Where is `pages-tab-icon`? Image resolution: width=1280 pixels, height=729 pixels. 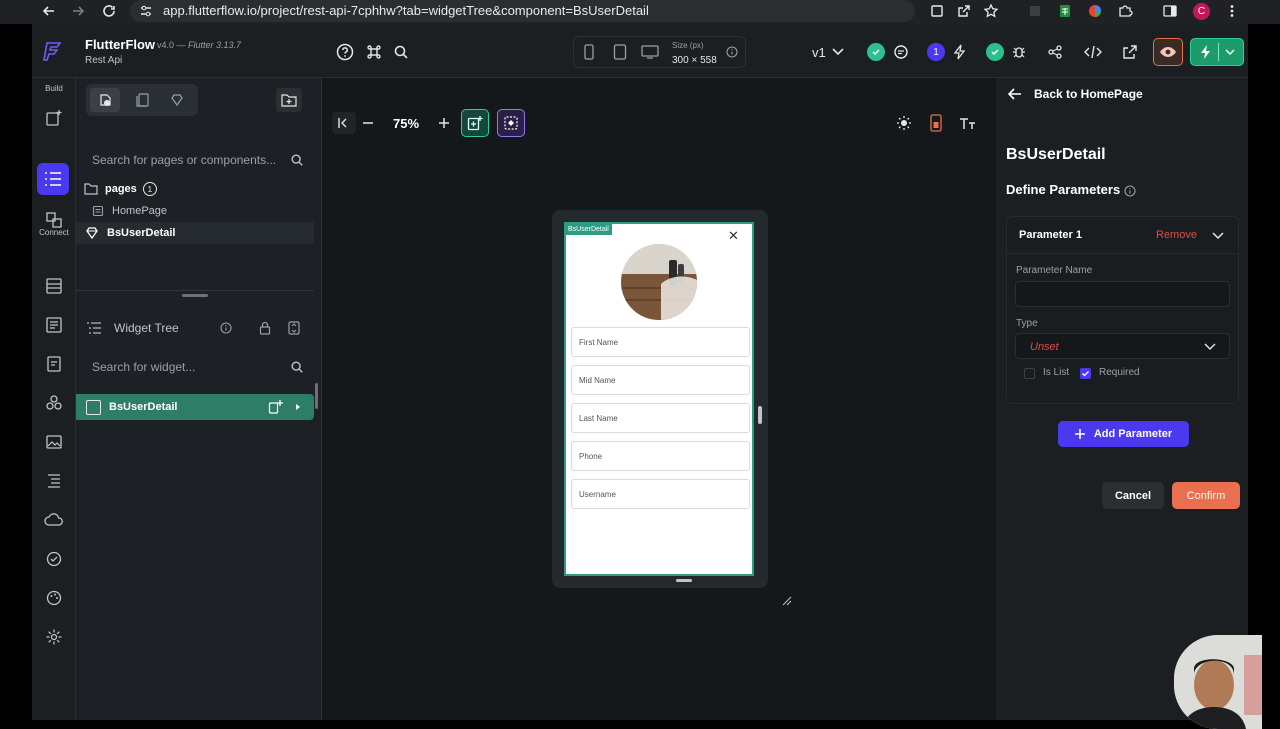
pages-tab-icon is located at coordinates (105, 100).